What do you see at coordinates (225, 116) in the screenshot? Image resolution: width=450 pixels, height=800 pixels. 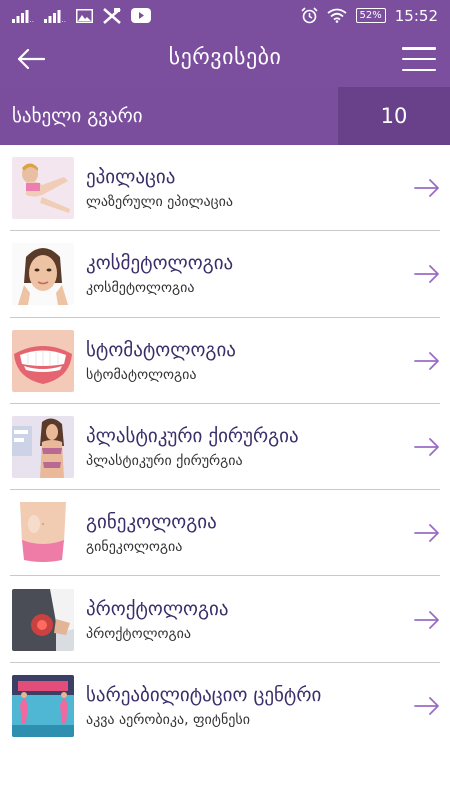 I see `user-bar: სახელი გვარი 10` at bounding box center [225, 116].